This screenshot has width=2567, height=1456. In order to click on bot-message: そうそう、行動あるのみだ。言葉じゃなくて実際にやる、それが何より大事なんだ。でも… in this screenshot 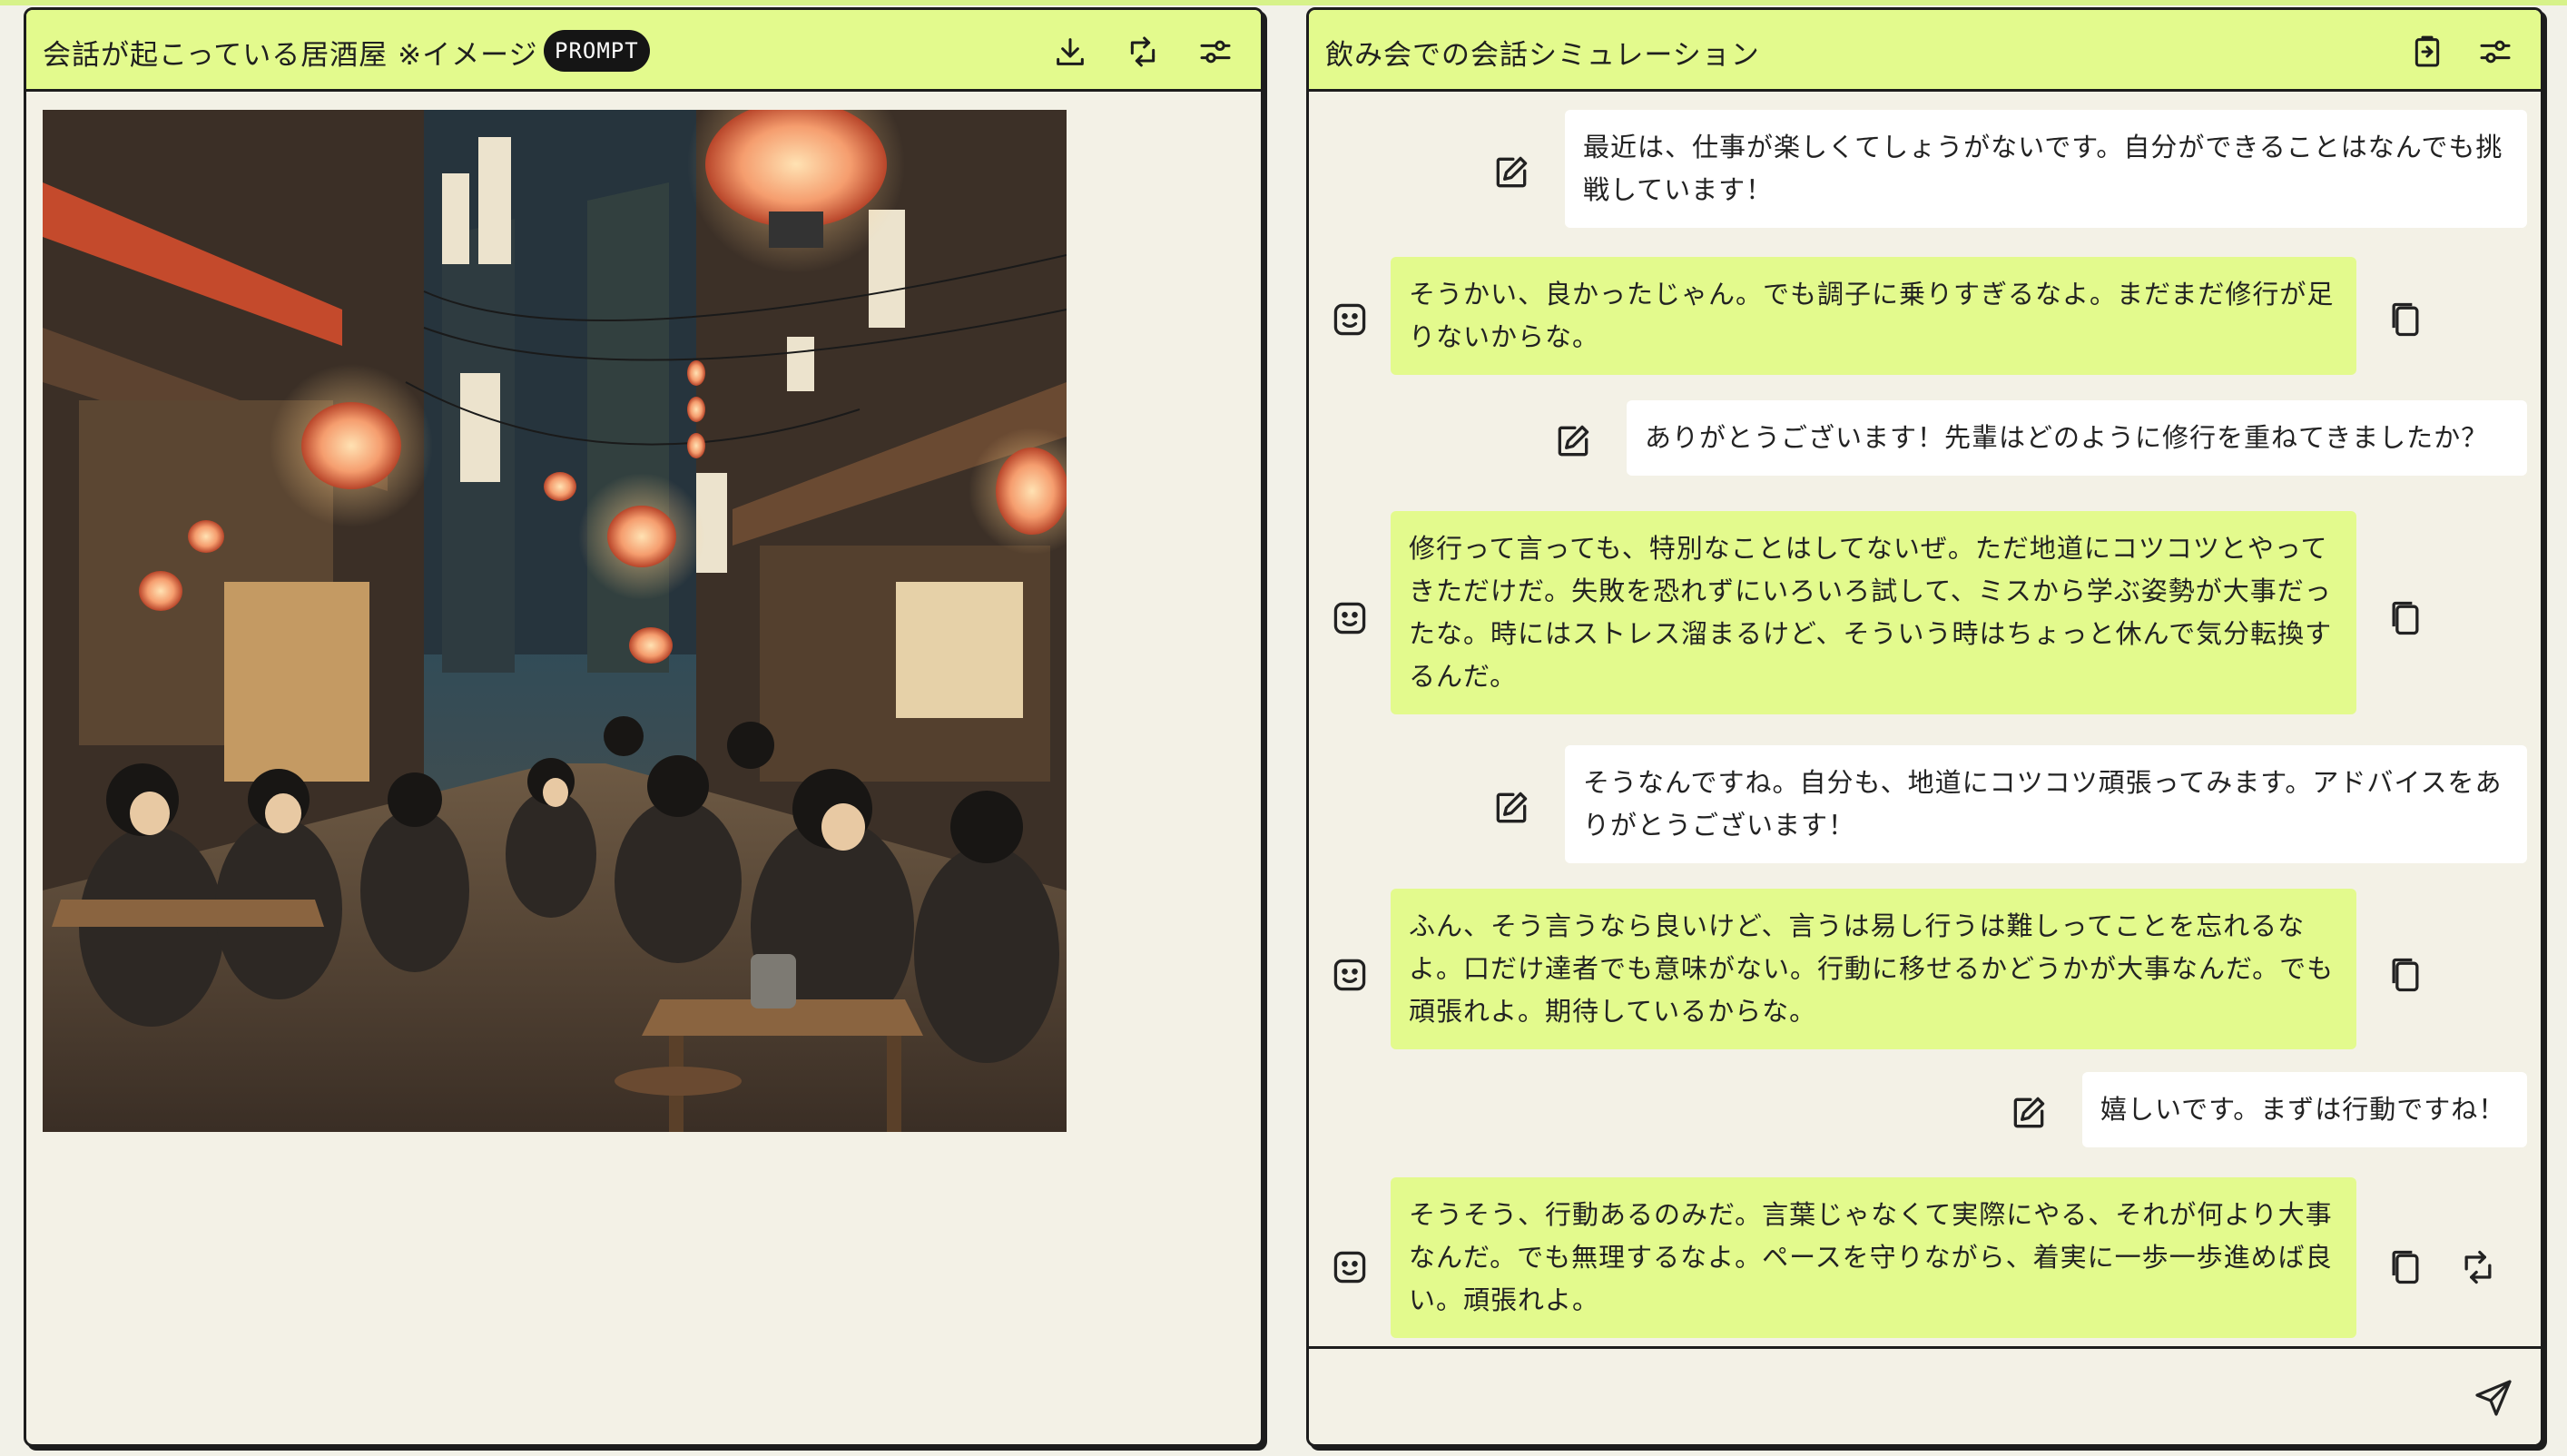, I will do `click(1873, 1257)`.